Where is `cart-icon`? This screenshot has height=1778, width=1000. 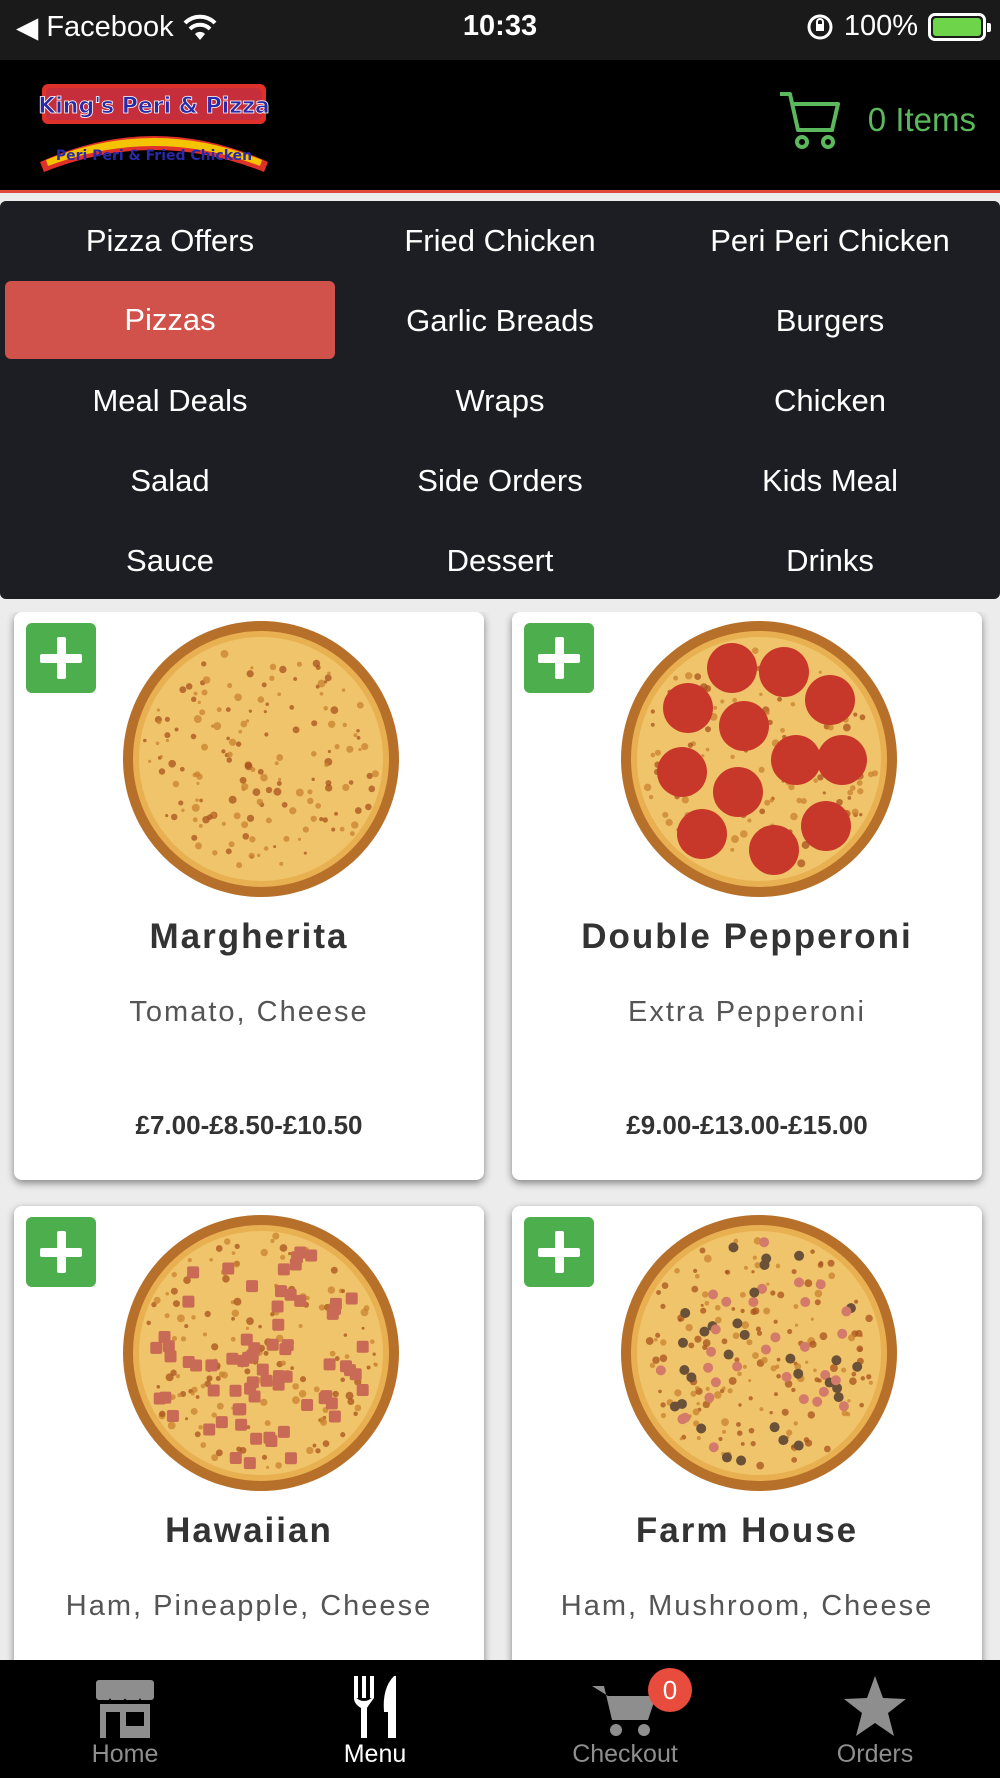
cart-icon is located at coordinates (809, 120).